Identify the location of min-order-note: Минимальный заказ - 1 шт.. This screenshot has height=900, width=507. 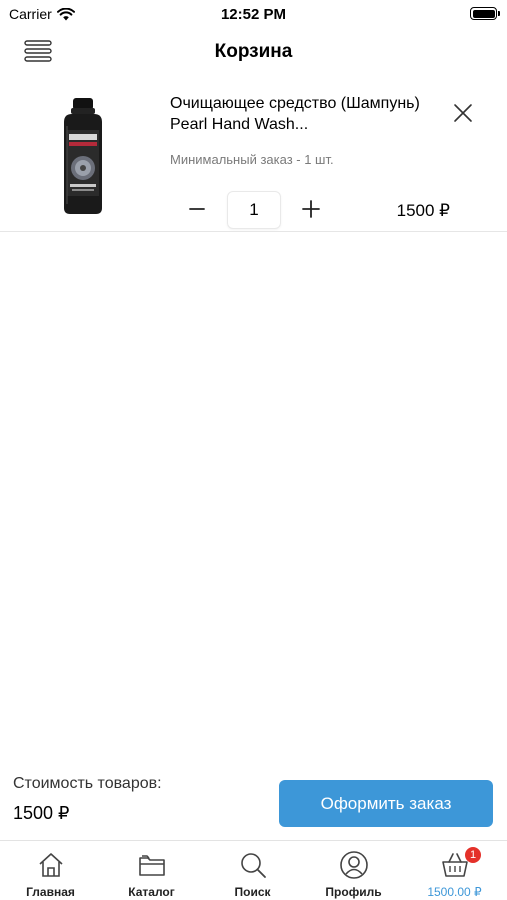
(252, 159).